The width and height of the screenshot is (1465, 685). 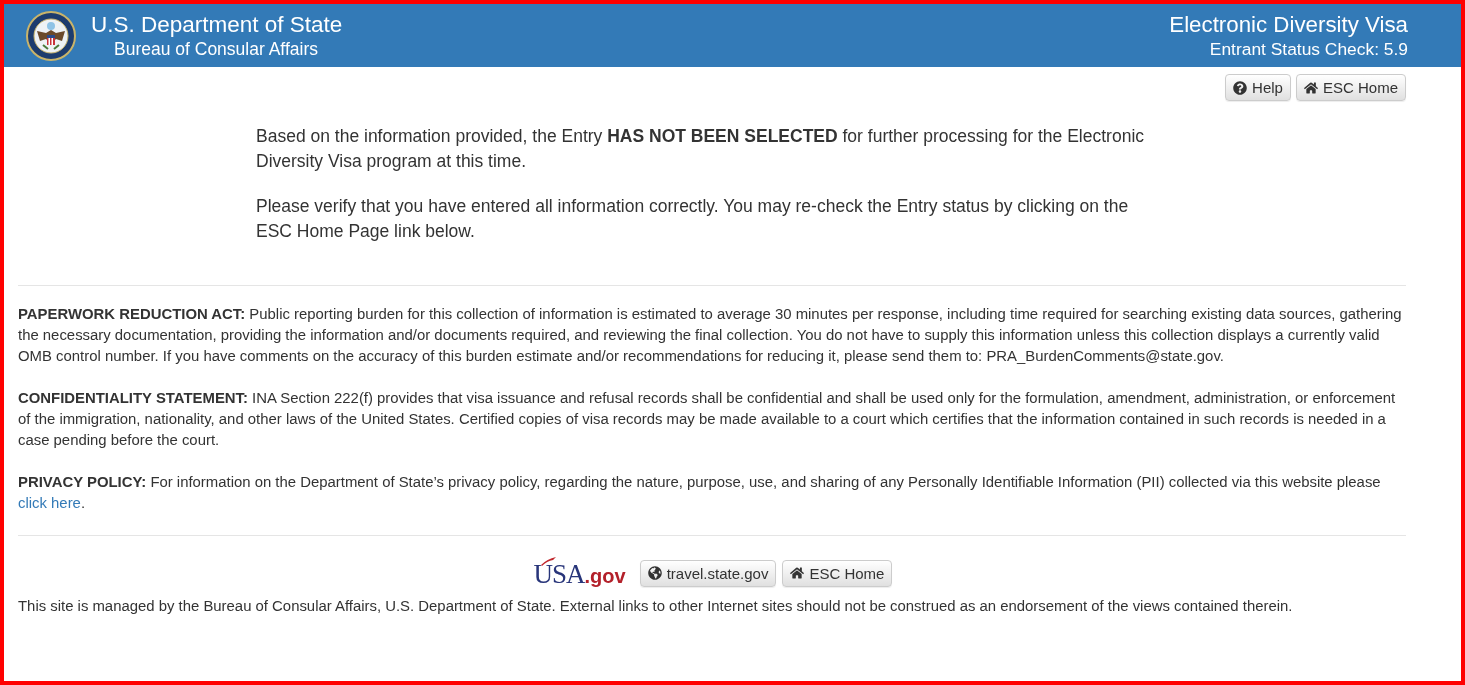 What do you see at coordinates (701, 149) in the screenshot?
I see `status-message: Based on the information provided, the Entry HAS NOT BEEN SELECTED for further processing for the Electronic Diversity Visa program at this time.` at bounding box center [701, 149].